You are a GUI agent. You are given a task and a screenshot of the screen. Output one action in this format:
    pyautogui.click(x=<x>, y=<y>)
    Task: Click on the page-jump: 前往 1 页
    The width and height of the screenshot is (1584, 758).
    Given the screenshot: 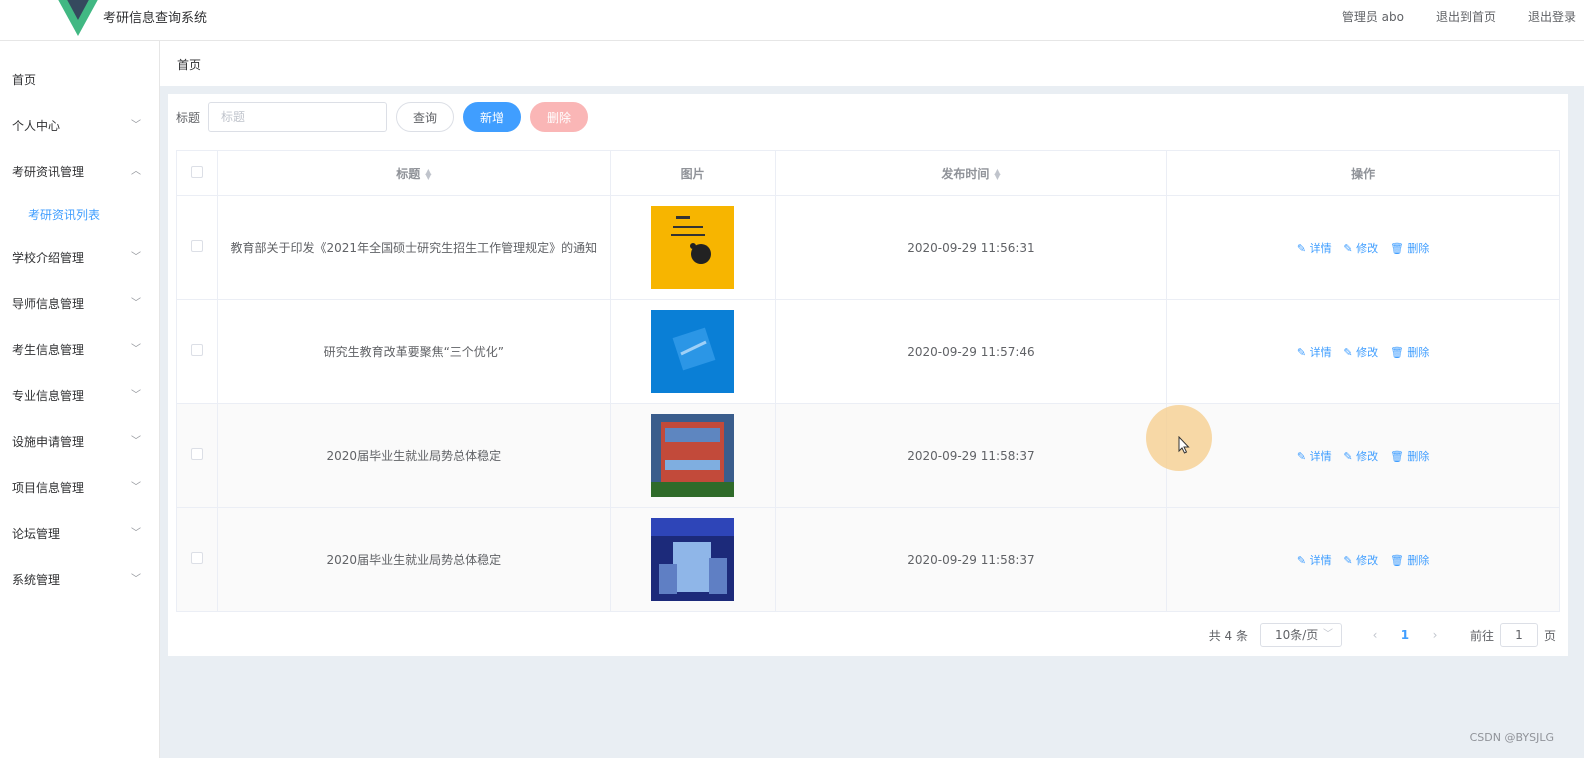 What is the action you would take?
    pyautogui.click(x=1513, y=635)
    